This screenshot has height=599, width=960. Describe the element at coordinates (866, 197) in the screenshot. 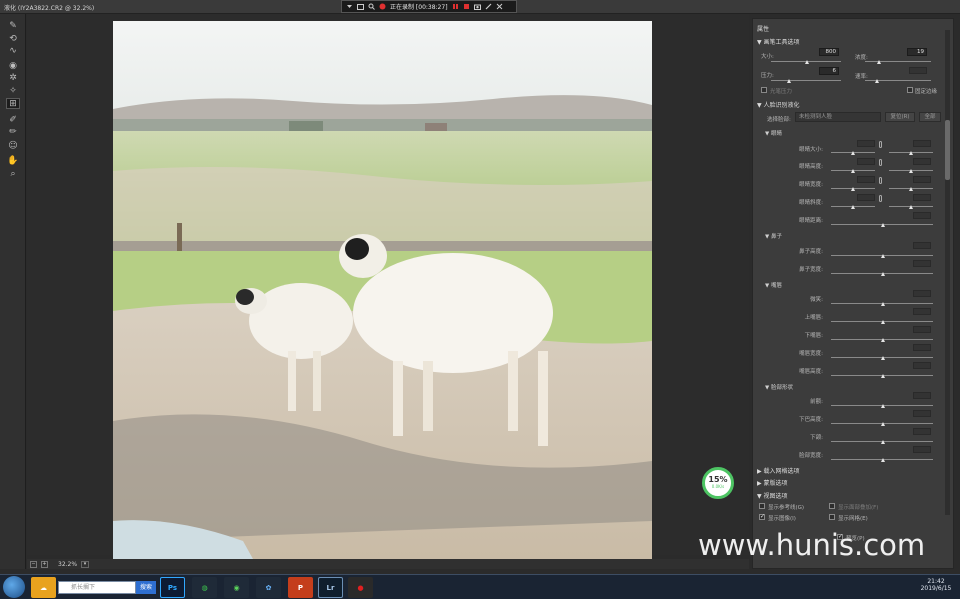

I see `eye-tilt-left-field` at that location.